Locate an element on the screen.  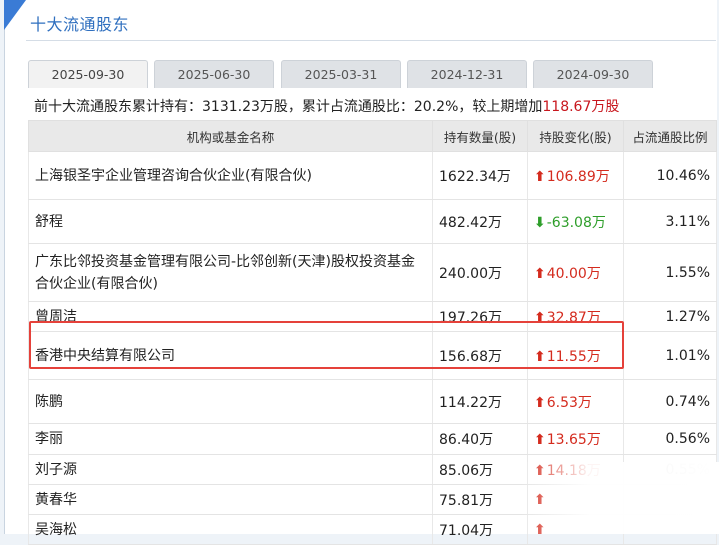
tab-period-4: 2024-12-31 is located at coordinates (467, 74).